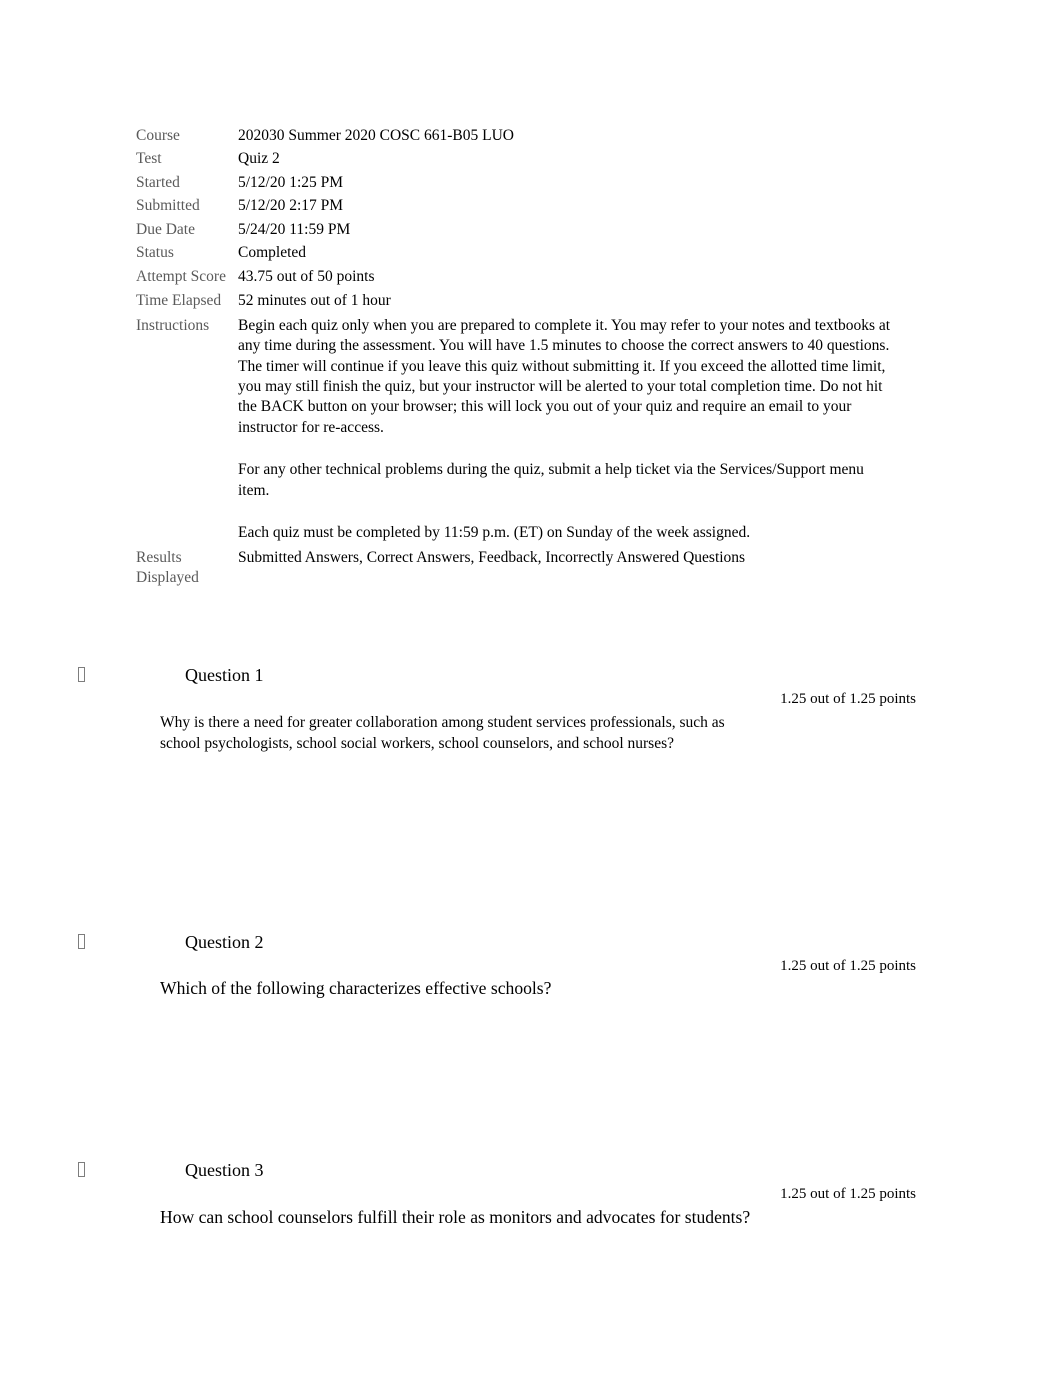 This screenshot has width=1062, height=1377. What do you see at coordinates (179, 301) in the screenshot?
I see `summary-label-time-elapsed: Time Elapsed` at bounding box center [179, 301].